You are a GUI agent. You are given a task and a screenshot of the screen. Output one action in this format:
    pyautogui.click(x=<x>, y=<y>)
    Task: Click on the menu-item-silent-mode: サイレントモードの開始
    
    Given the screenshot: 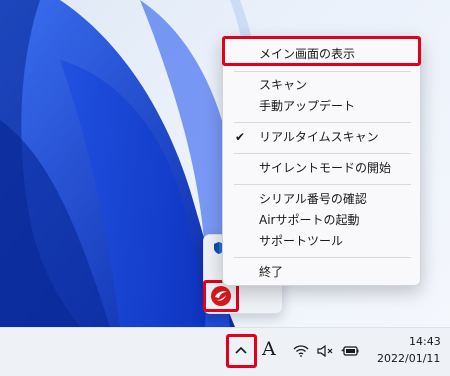 What is the action you would take?
    pyautogui.click(x=321, y=168)
    